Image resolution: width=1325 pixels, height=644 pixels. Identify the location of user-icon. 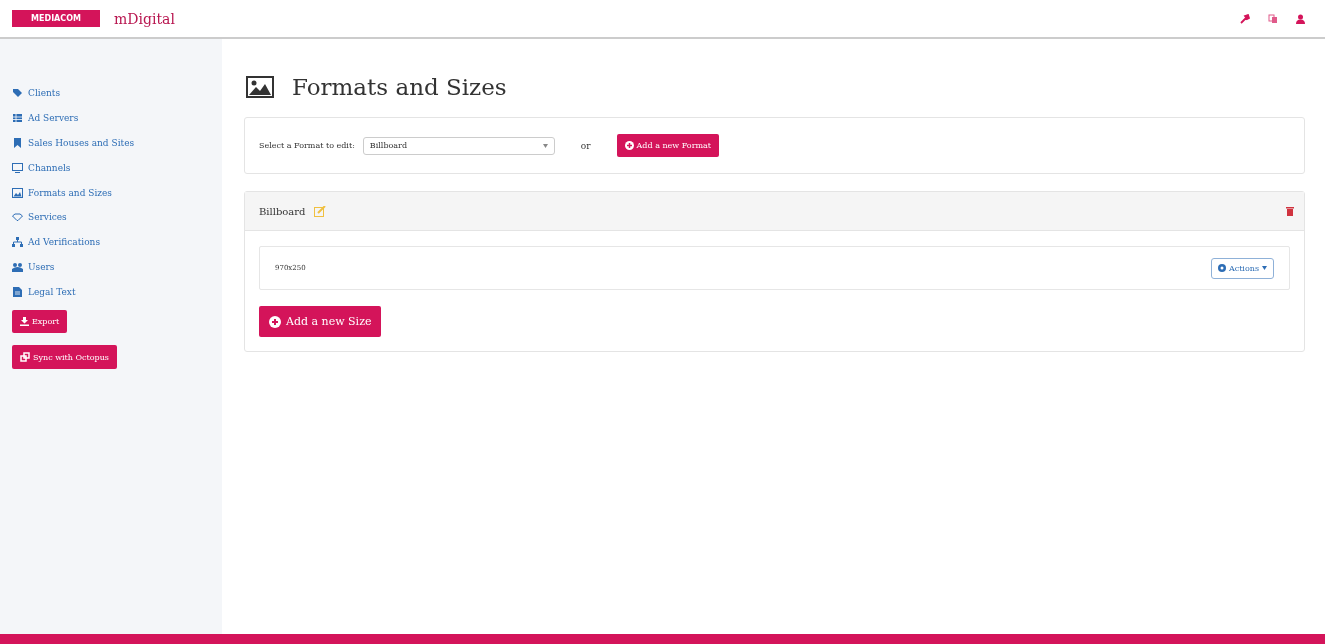
(1300, 18).